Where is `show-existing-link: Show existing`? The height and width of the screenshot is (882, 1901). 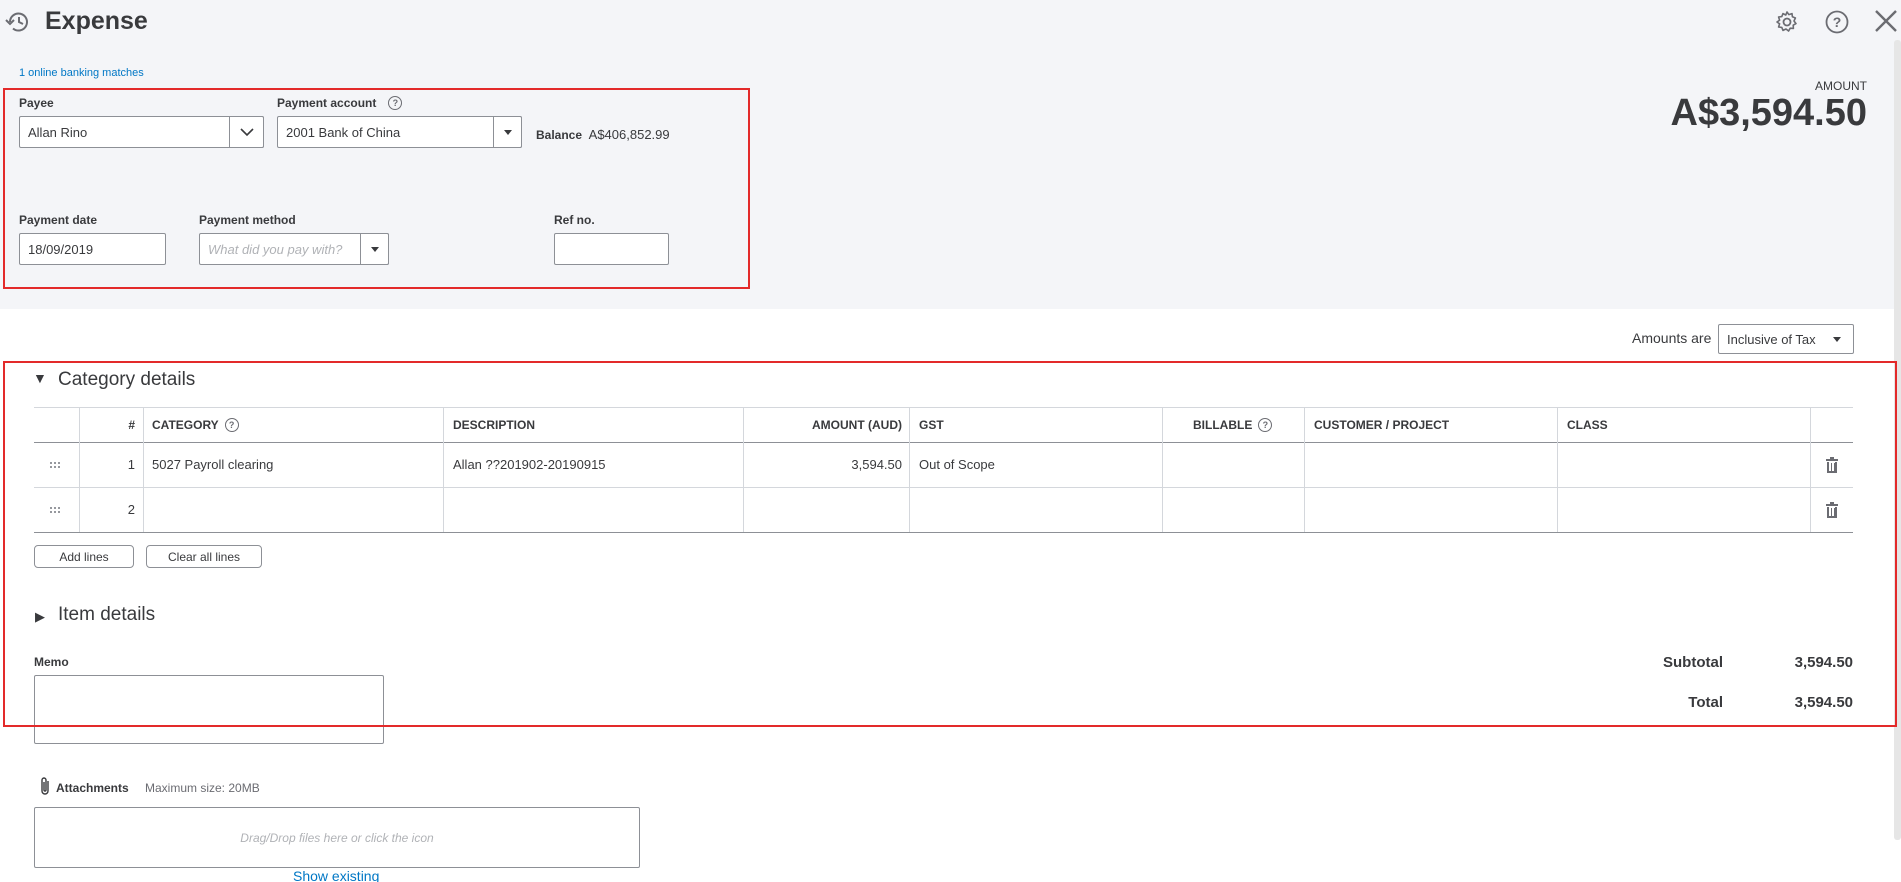 show-existing-link: Show existing is located at coordinates (336, 875).